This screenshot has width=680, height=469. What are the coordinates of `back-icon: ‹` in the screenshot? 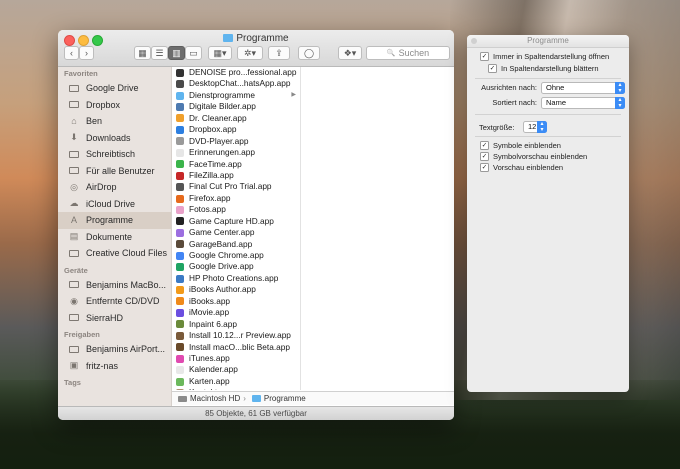 It's located at (71, 53).